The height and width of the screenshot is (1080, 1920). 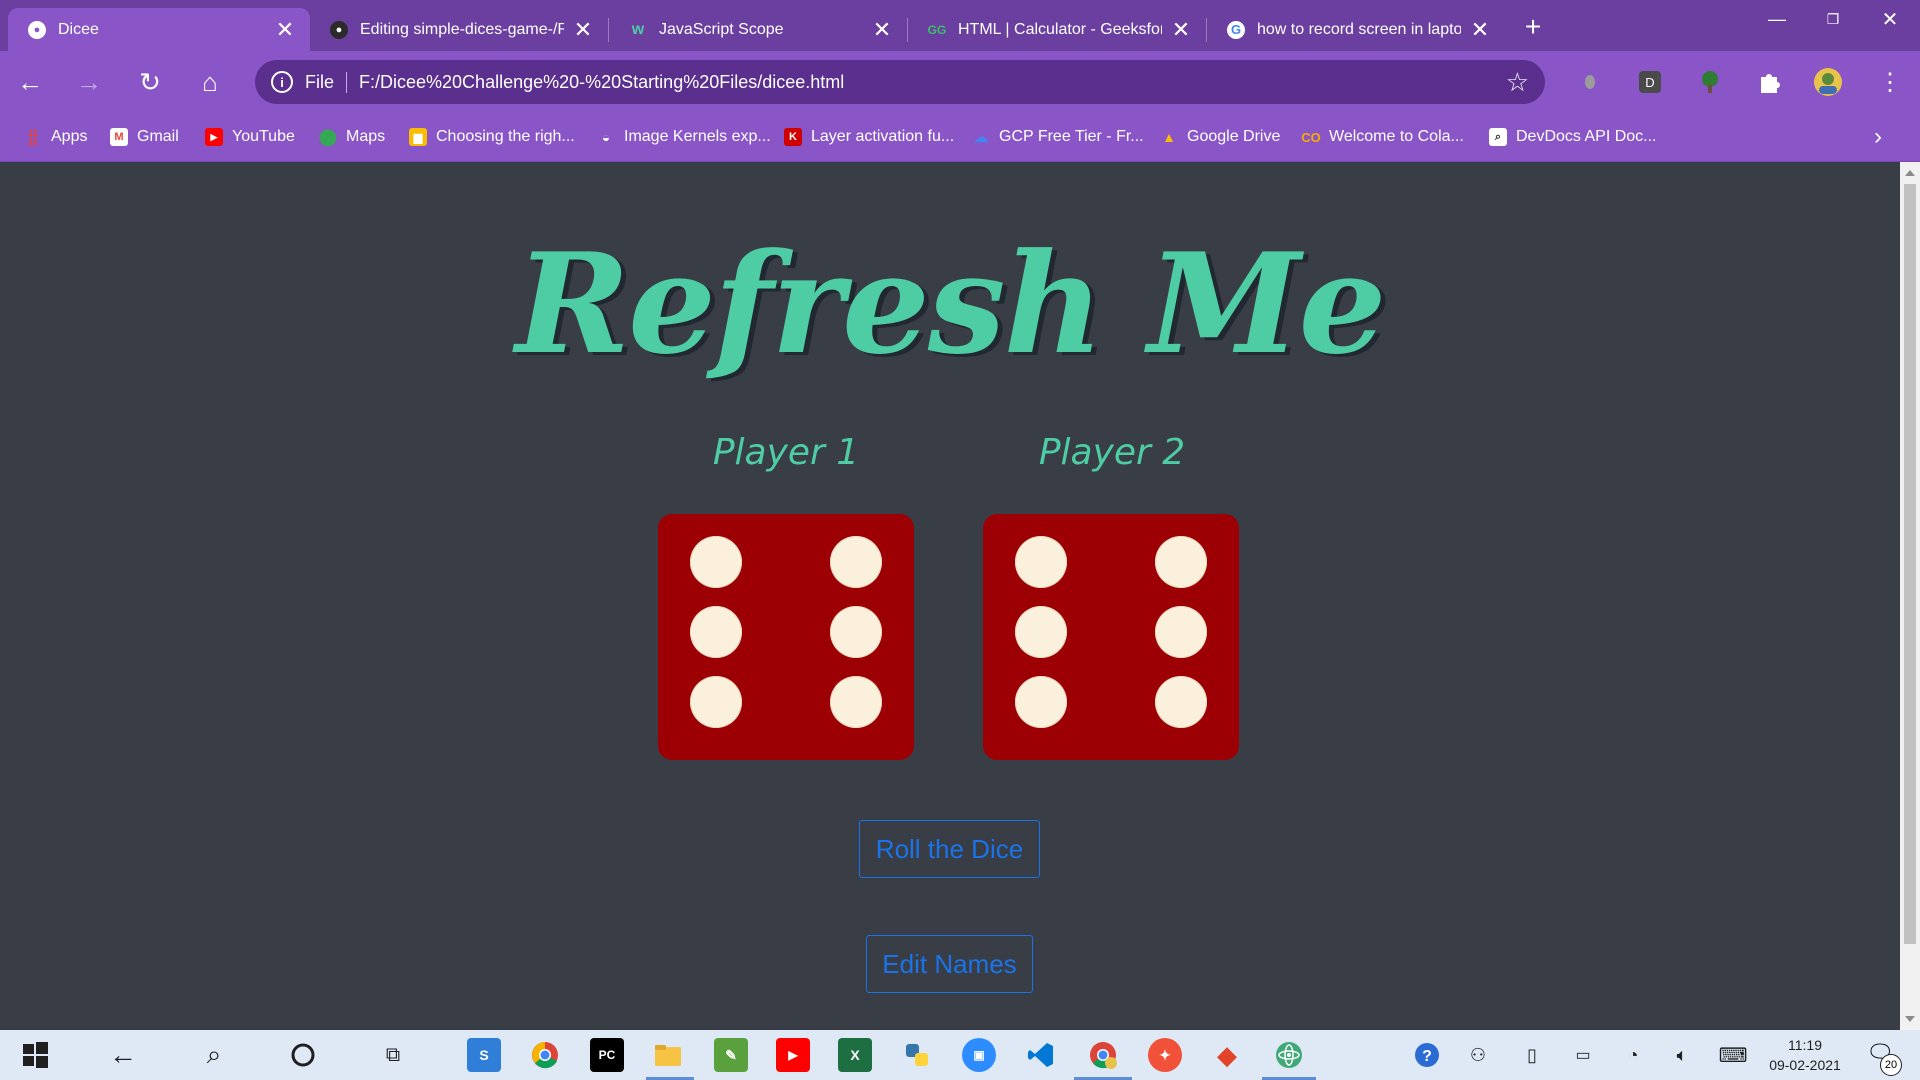 What do you see at coordinates (1169, 137) in the screenshot?
I see `drive-icon: ▲` at bounding box center [1169, 137].